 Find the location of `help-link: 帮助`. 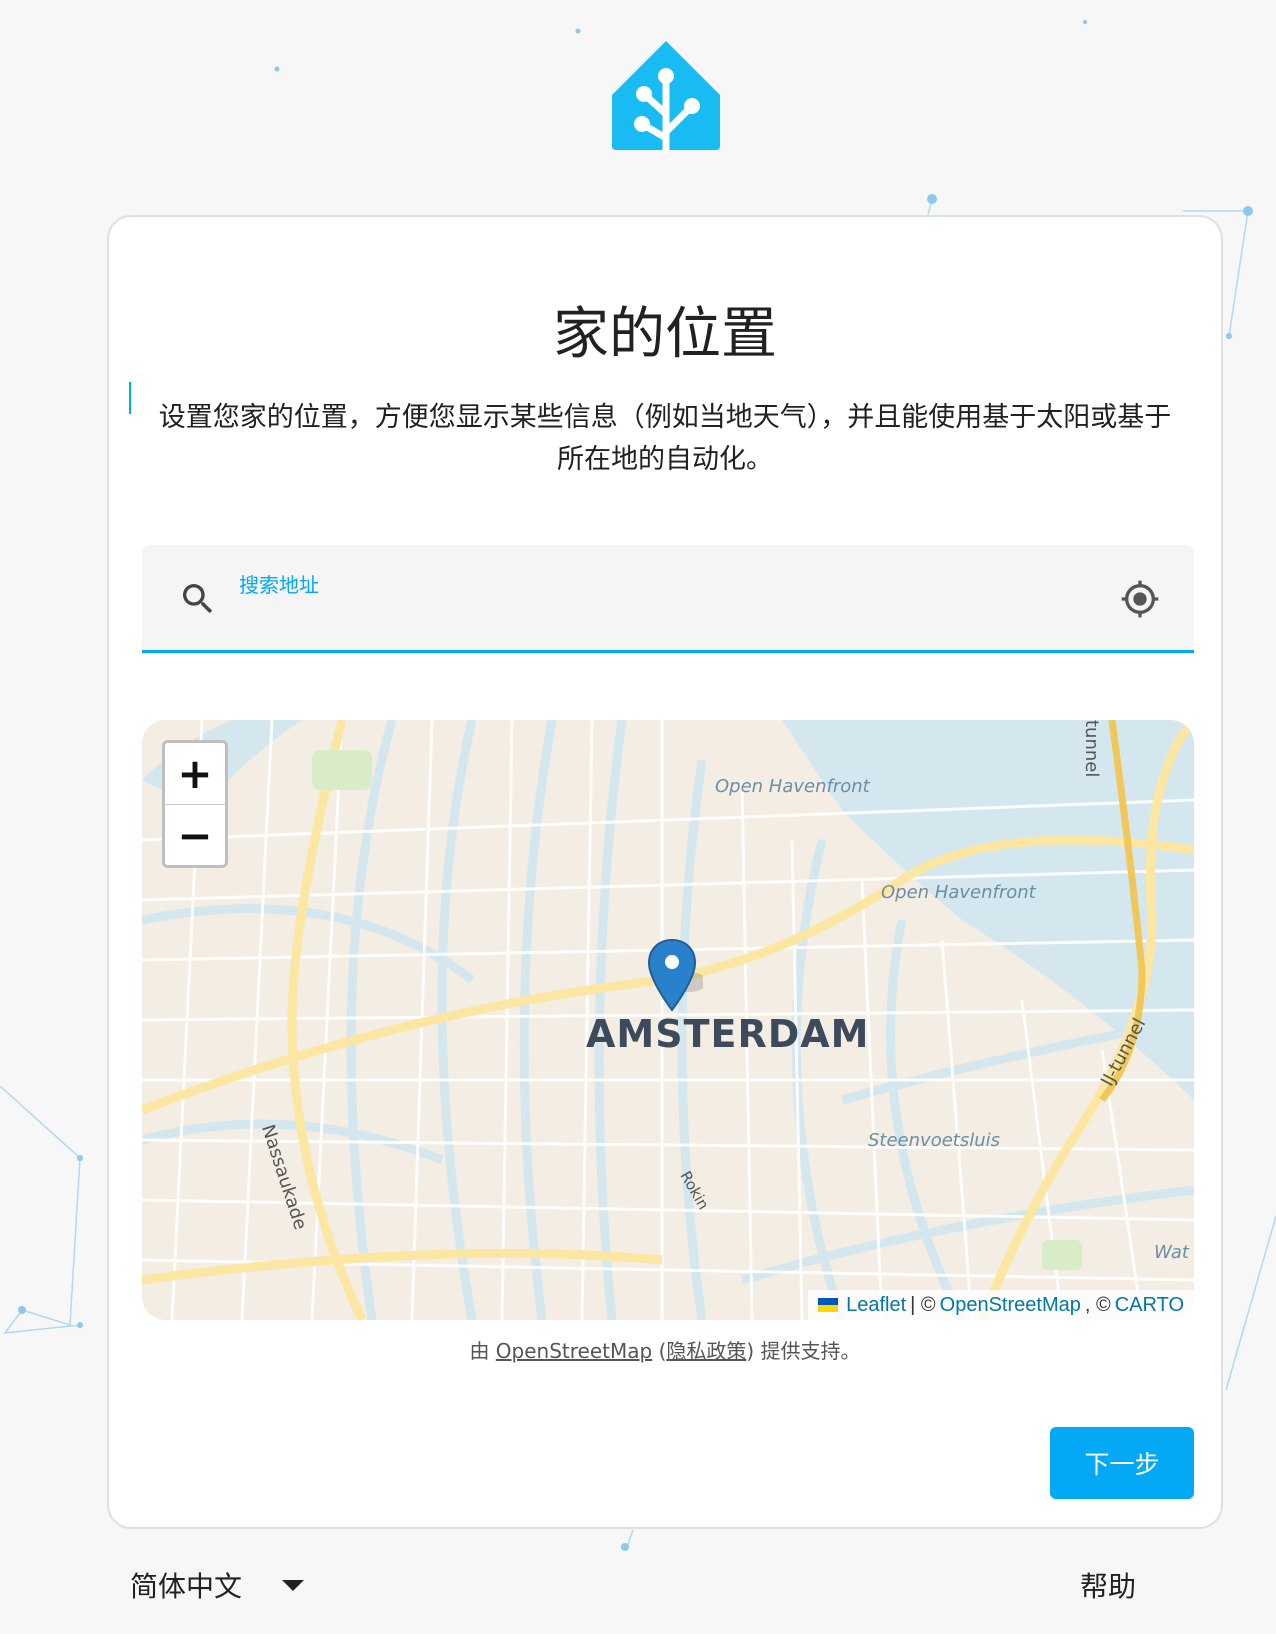

help-link: 帮助 is located at coordinates (1108, 1585).